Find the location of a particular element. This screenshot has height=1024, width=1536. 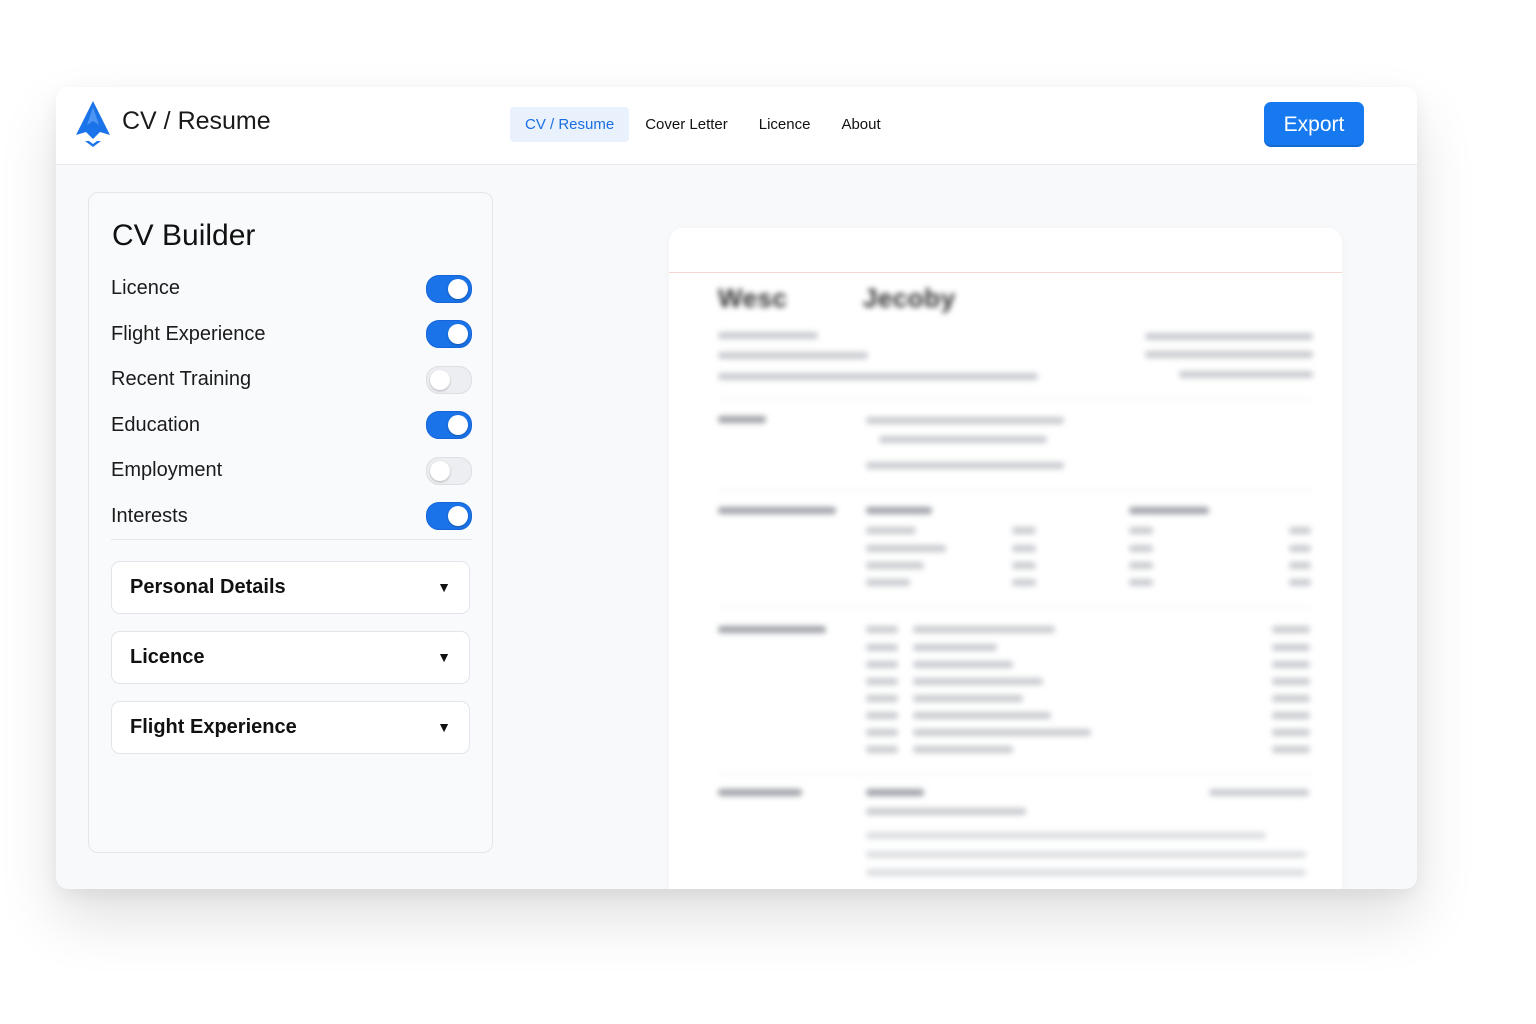

toggle-row-licence: Licence is located at coordinates (291, 289).